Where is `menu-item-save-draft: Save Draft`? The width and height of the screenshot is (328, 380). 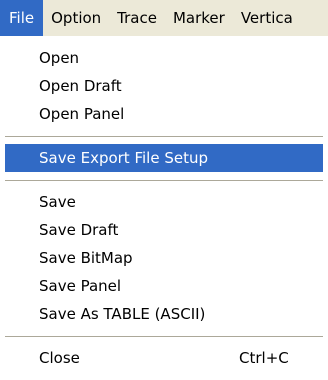 menu-item-save-draft: Save Draft is located at coordinates (164, 230).